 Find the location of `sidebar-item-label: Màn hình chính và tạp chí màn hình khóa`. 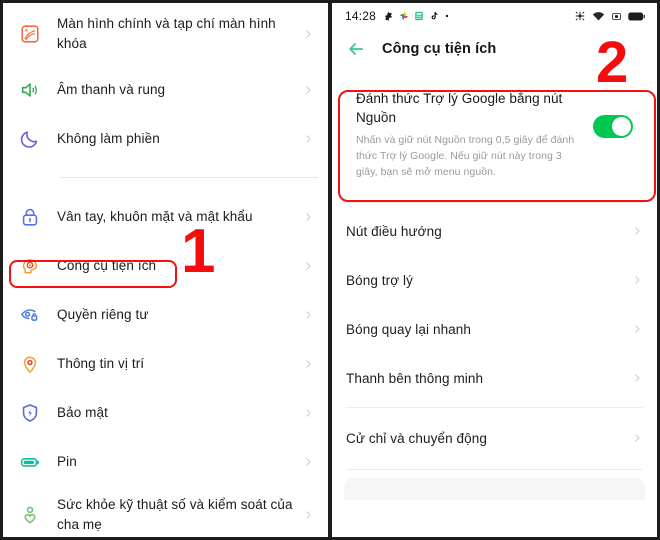

sidebar-item-label: Màn hình chính và tạp chí màn hình khóa is located at coordinates (166, 33).